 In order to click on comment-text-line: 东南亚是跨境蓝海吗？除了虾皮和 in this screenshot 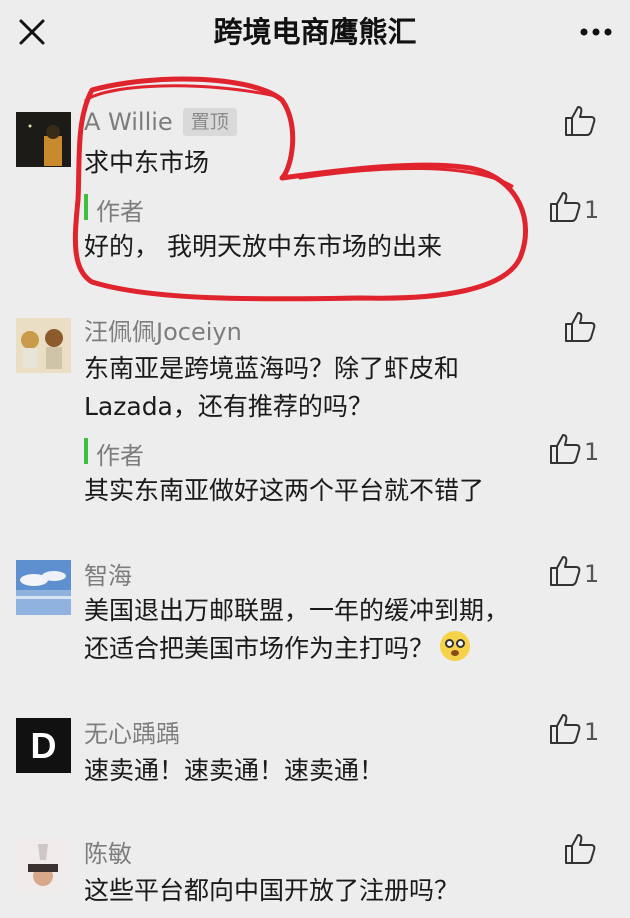, I will do `click(272, 368)`.